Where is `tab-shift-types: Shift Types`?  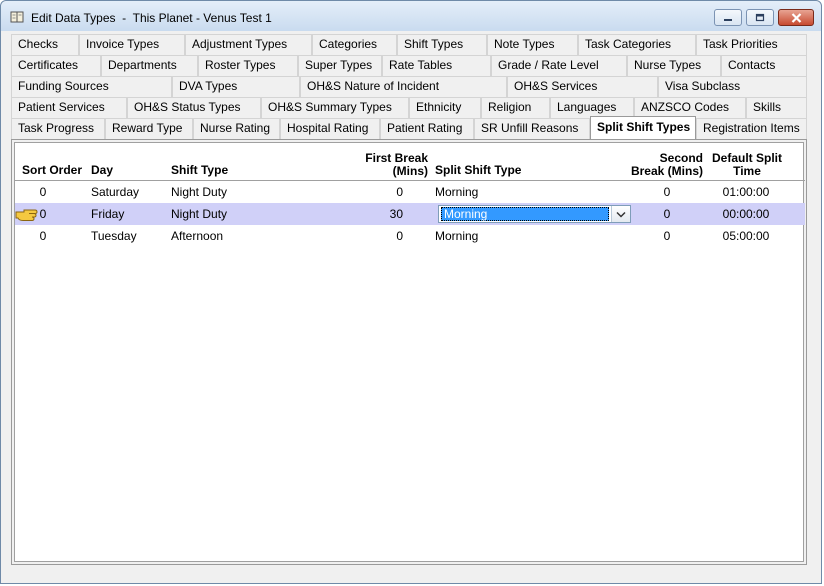 tab-shift-types: Shift Types is located at coordinates (442, 44).